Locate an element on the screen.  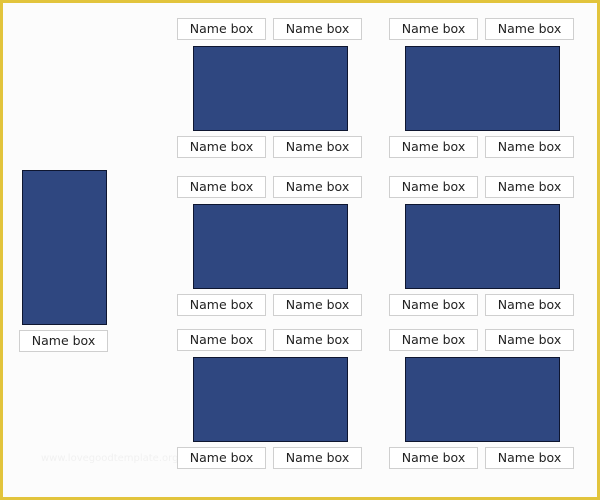
photo-placeholder-single is located at coordinates (64, 247).